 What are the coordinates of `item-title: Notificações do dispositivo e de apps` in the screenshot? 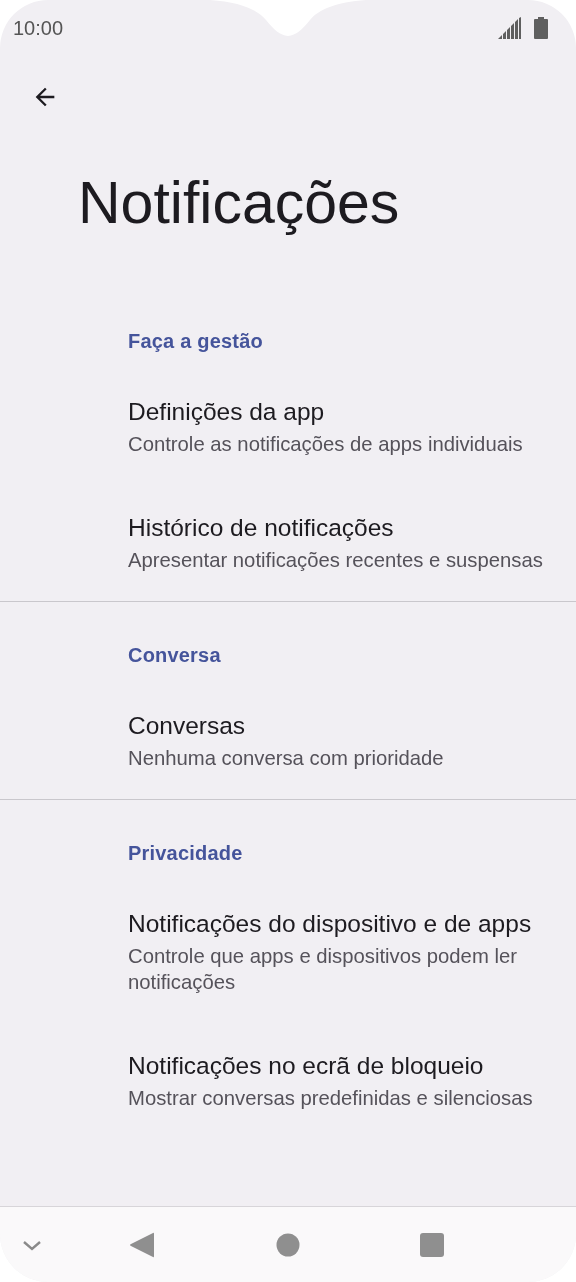 It's located at (330, 924).